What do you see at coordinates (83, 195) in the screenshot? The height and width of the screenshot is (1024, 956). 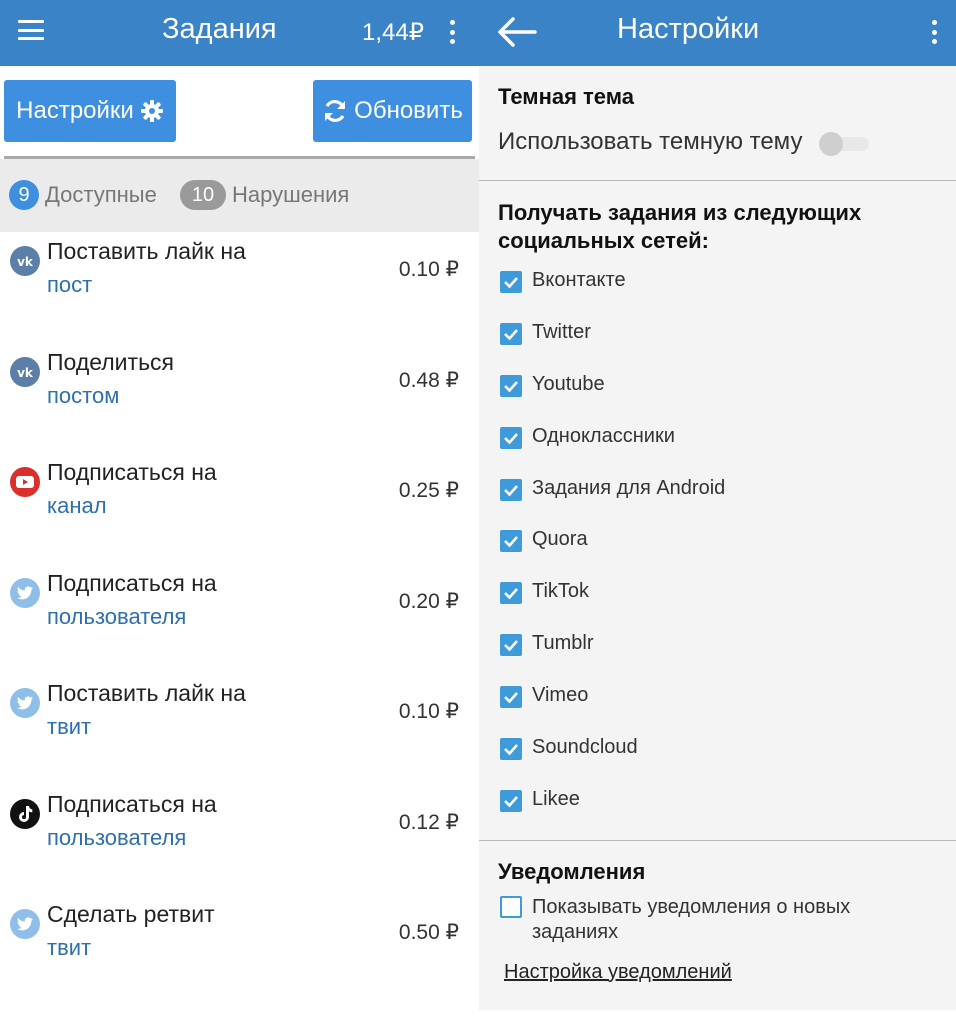 I see `tab-available: 9 Доступные` at bounding box center [83, 195].